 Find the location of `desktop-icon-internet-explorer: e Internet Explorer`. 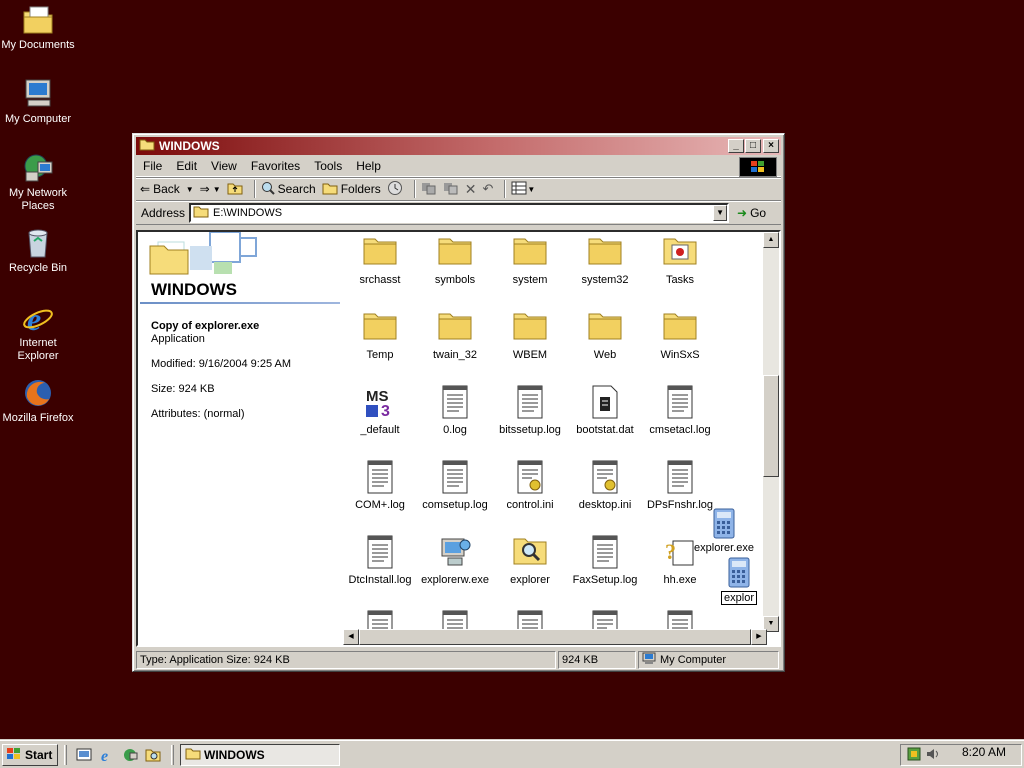

desktop-icon-internet-explorer: e Internet Explorer is located at coordinates (38, 332).